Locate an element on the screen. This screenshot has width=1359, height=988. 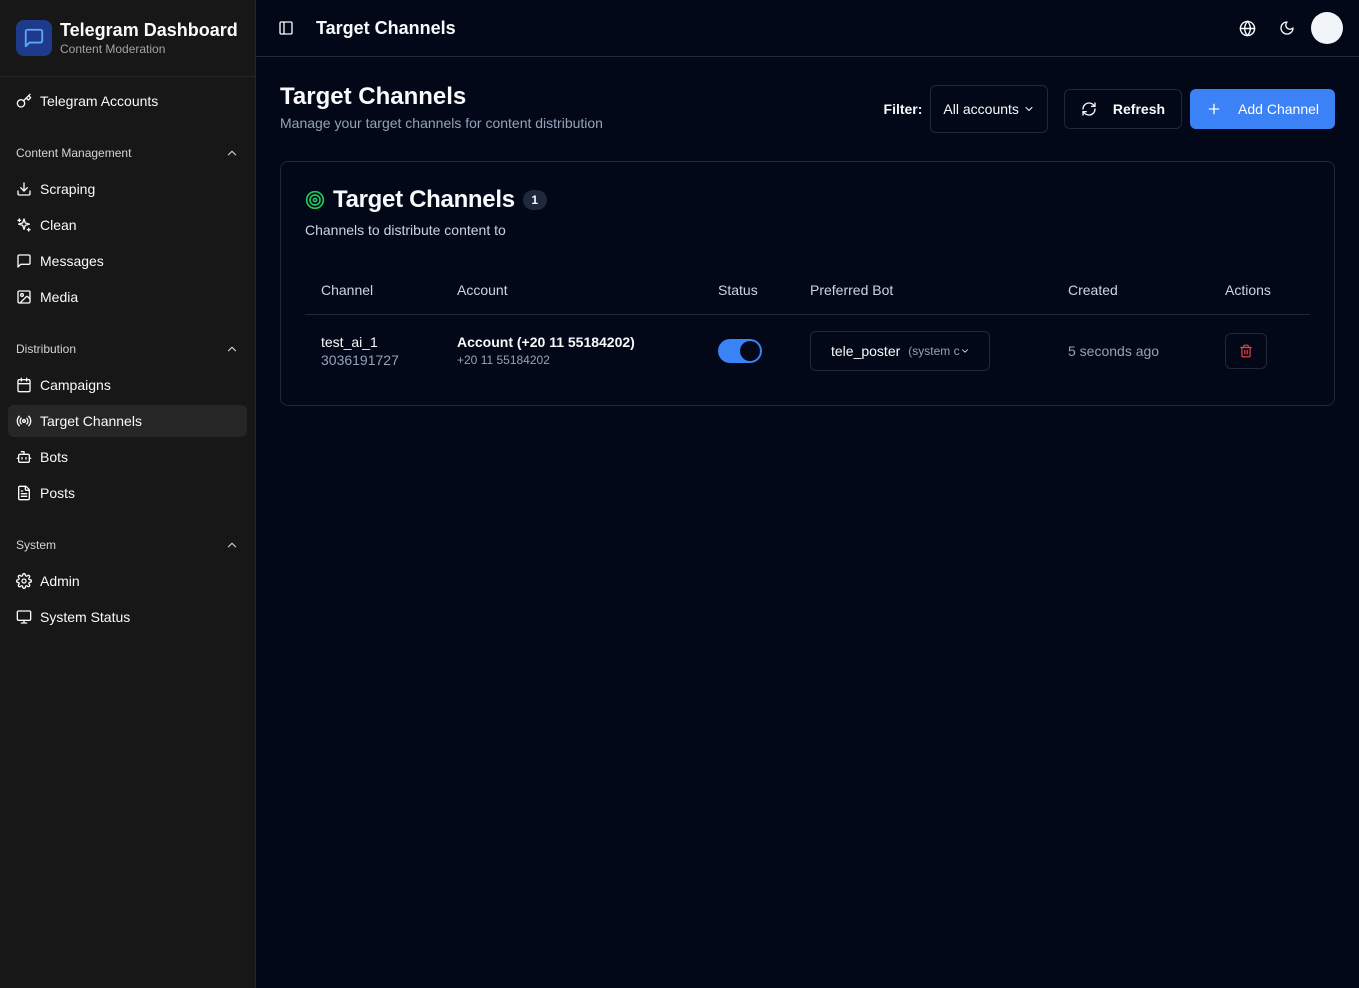
sidebar-item-label: Campaigns is located at coordinates (75, 385).